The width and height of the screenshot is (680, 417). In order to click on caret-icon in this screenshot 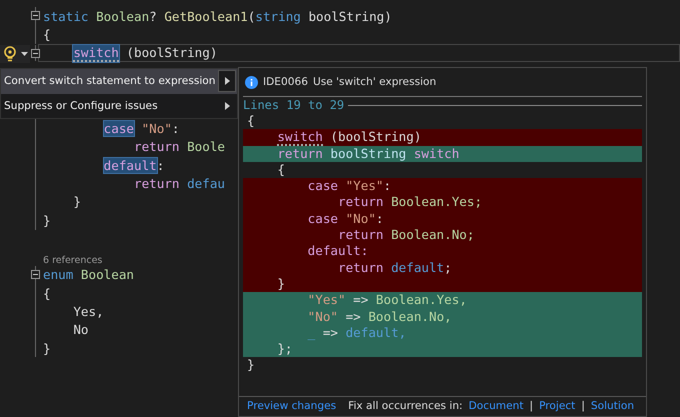, I will do `click(24, 54)`.